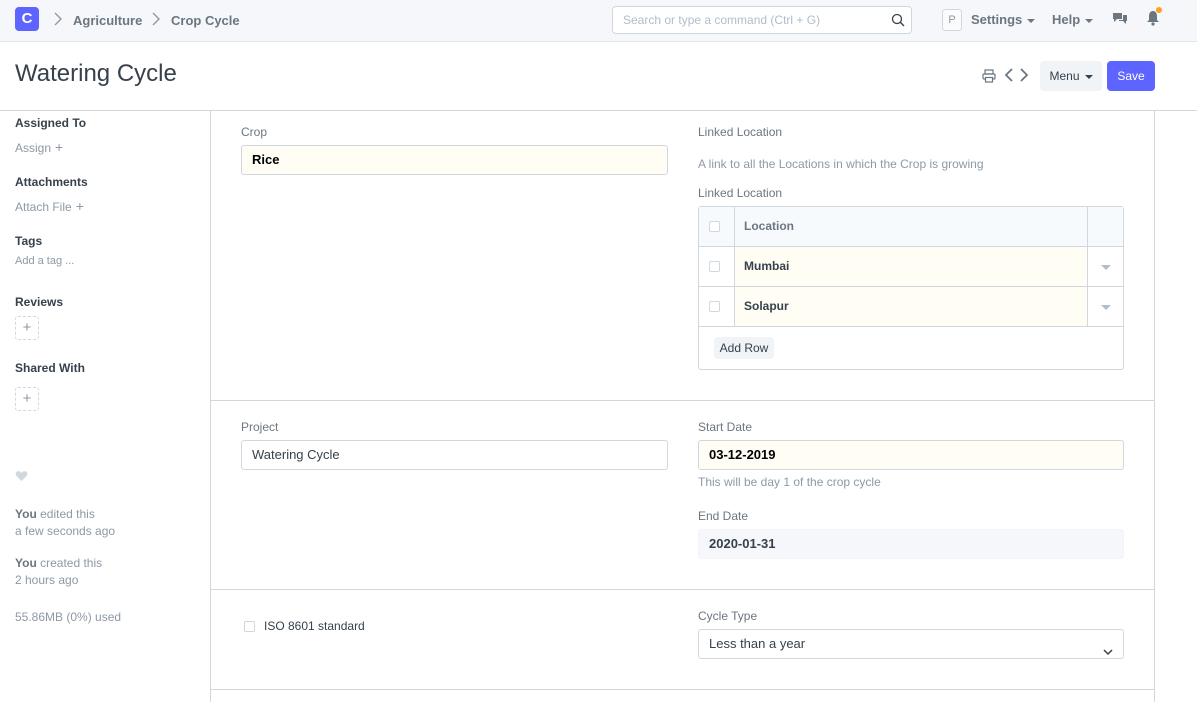  What do you see at coordinates (1064, 76) in the screenshot?
I see `menu-label: Menu` at bounding box center [1064, 76].